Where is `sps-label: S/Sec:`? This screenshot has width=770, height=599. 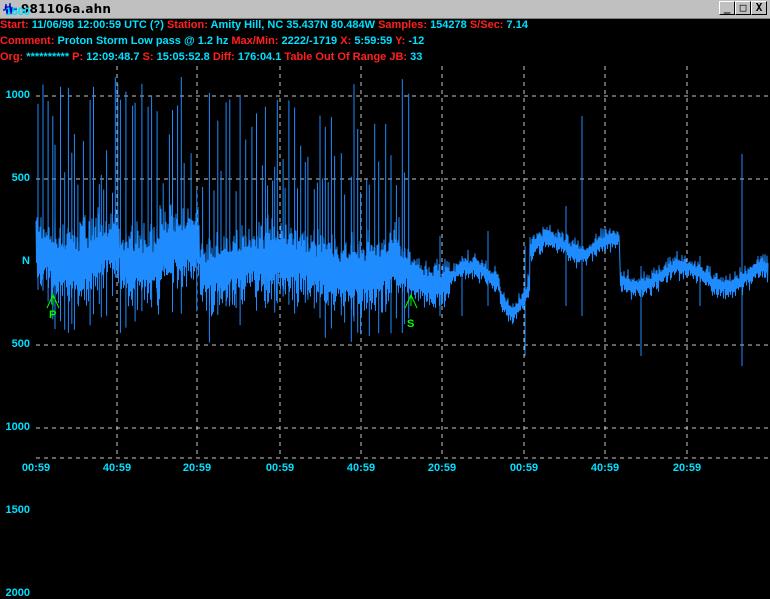
sps-label: S/Sec: is located at coordinates (486, 25).